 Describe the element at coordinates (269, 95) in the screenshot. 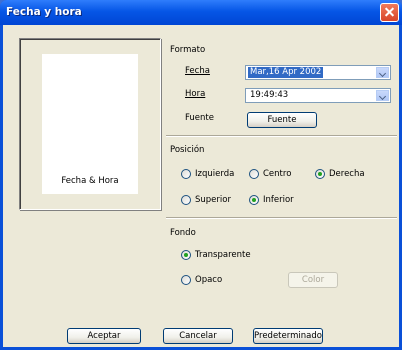

I see `hora-value: 19:49:43` at that location.